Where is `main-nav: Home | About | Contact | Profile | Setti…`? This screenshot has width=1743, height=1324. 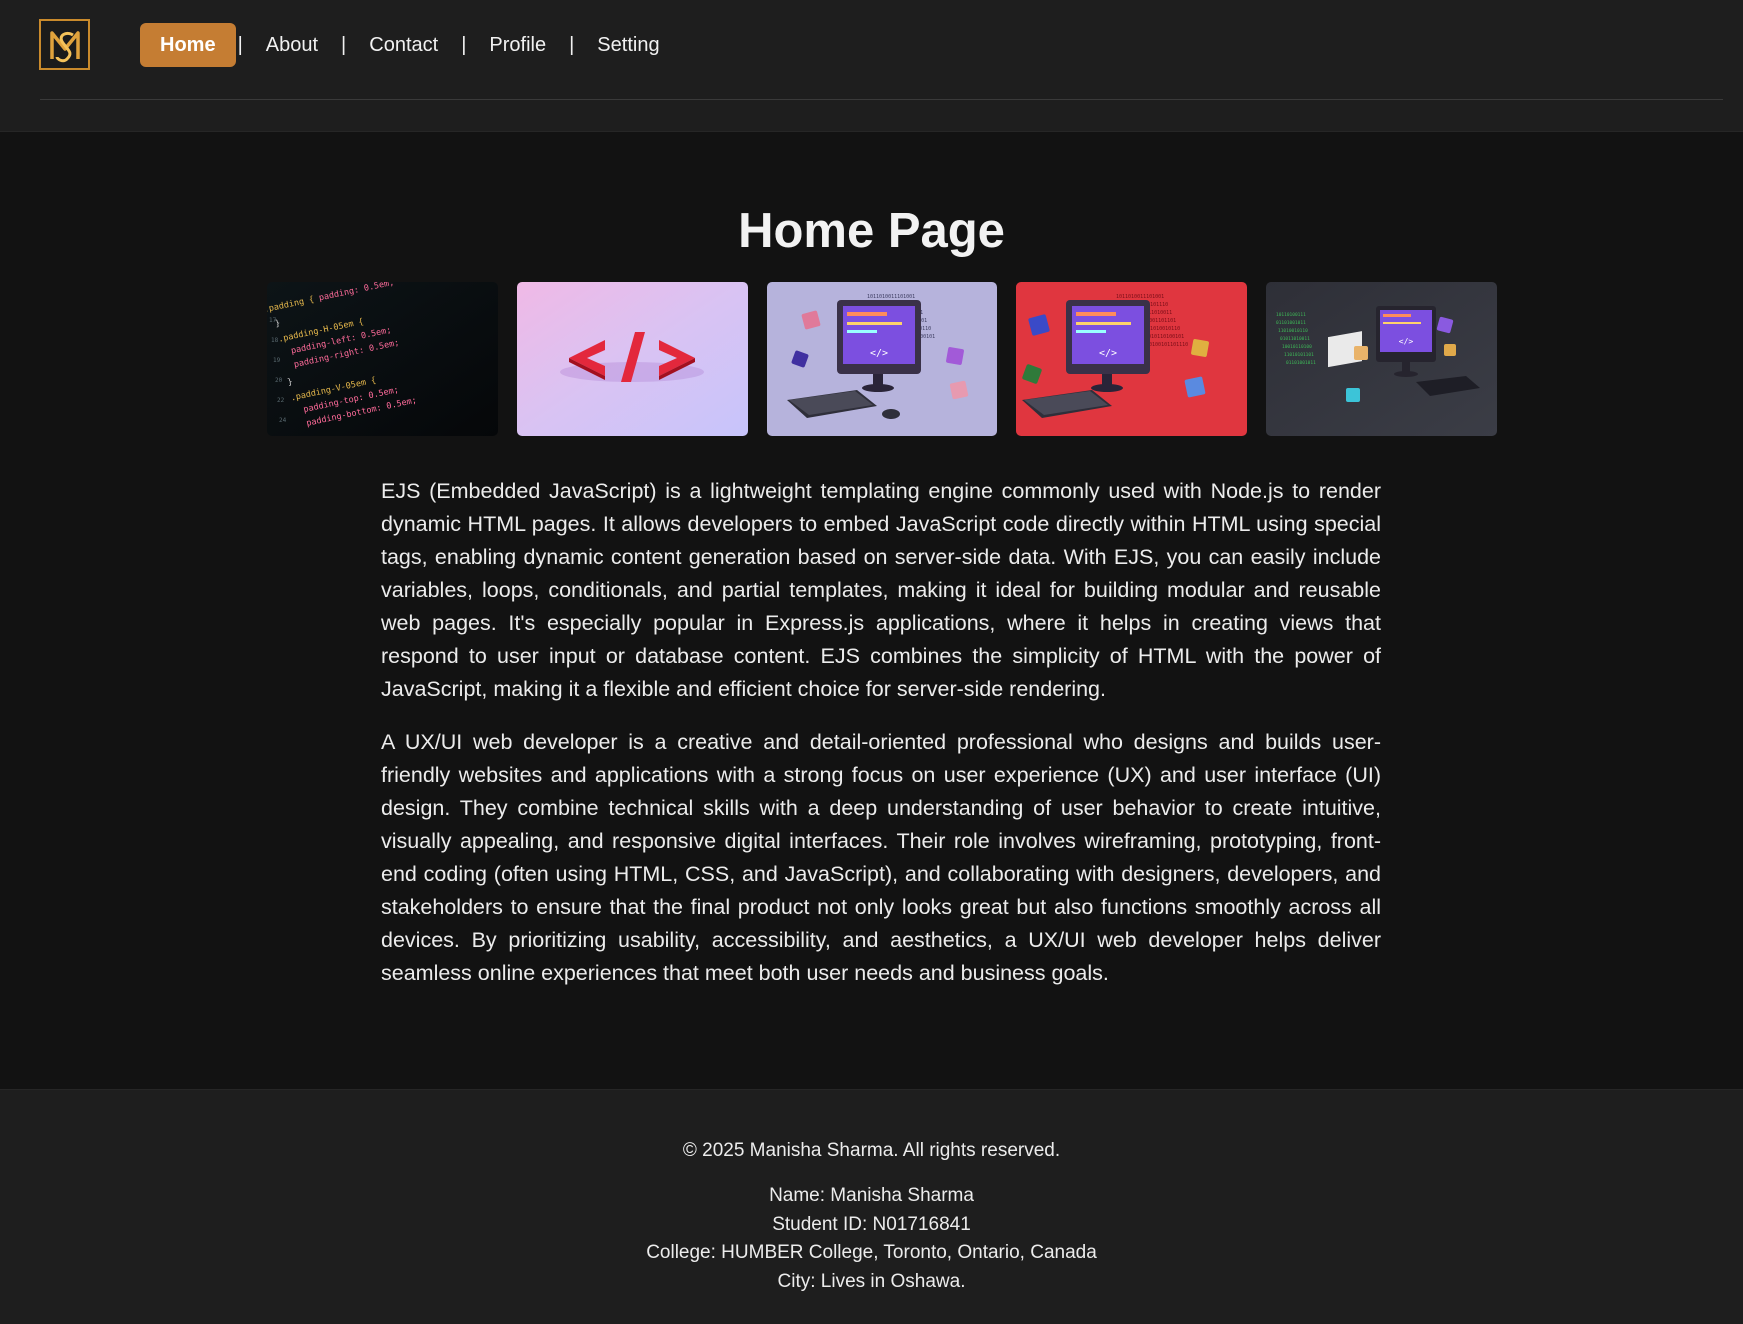
main-nav: Home | About | Contact | Profile | Setti… is located at coordinates (410, 45).